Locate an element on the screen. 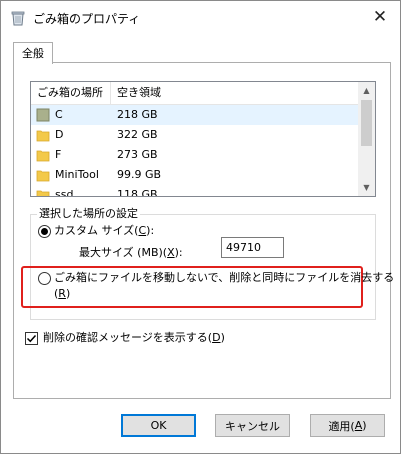 Image resolution: width=401 pixels, height=454 pixels. list-header: ごみ箱の場所 空き領域 is located at coordinates (194, 93).